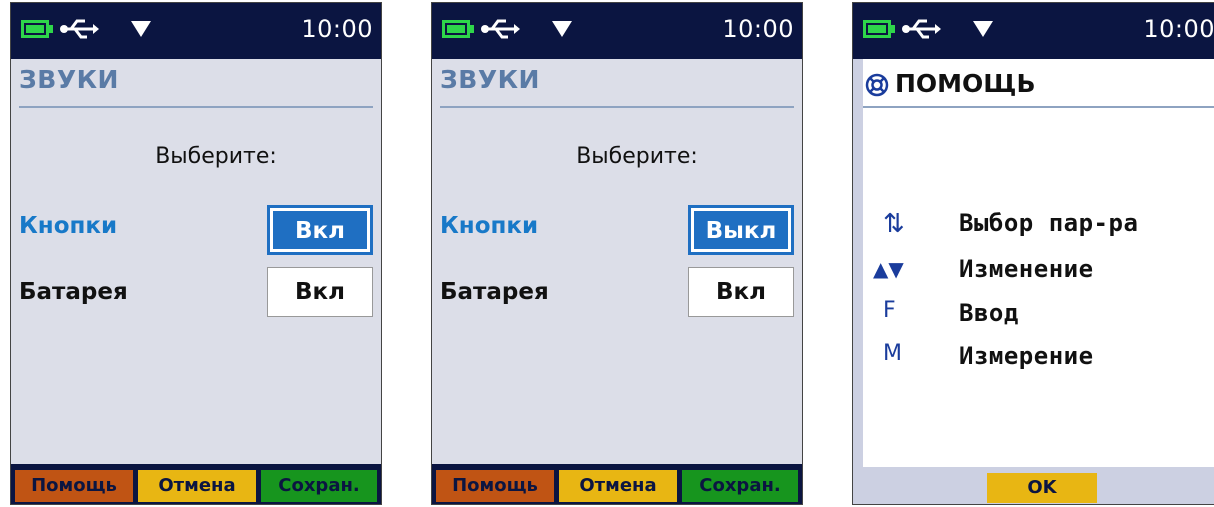 This screenshot has height=507, width=1214. I want to click on ok-button: OK, so click(1042, 488).